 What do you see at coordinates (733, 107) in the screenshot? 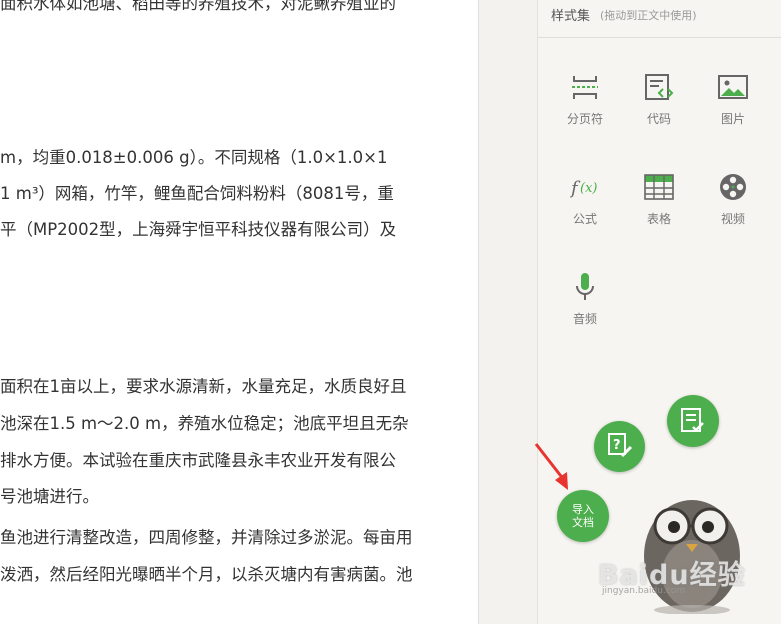
I see `tool-image: 图片` at bounding box center [733, 107].